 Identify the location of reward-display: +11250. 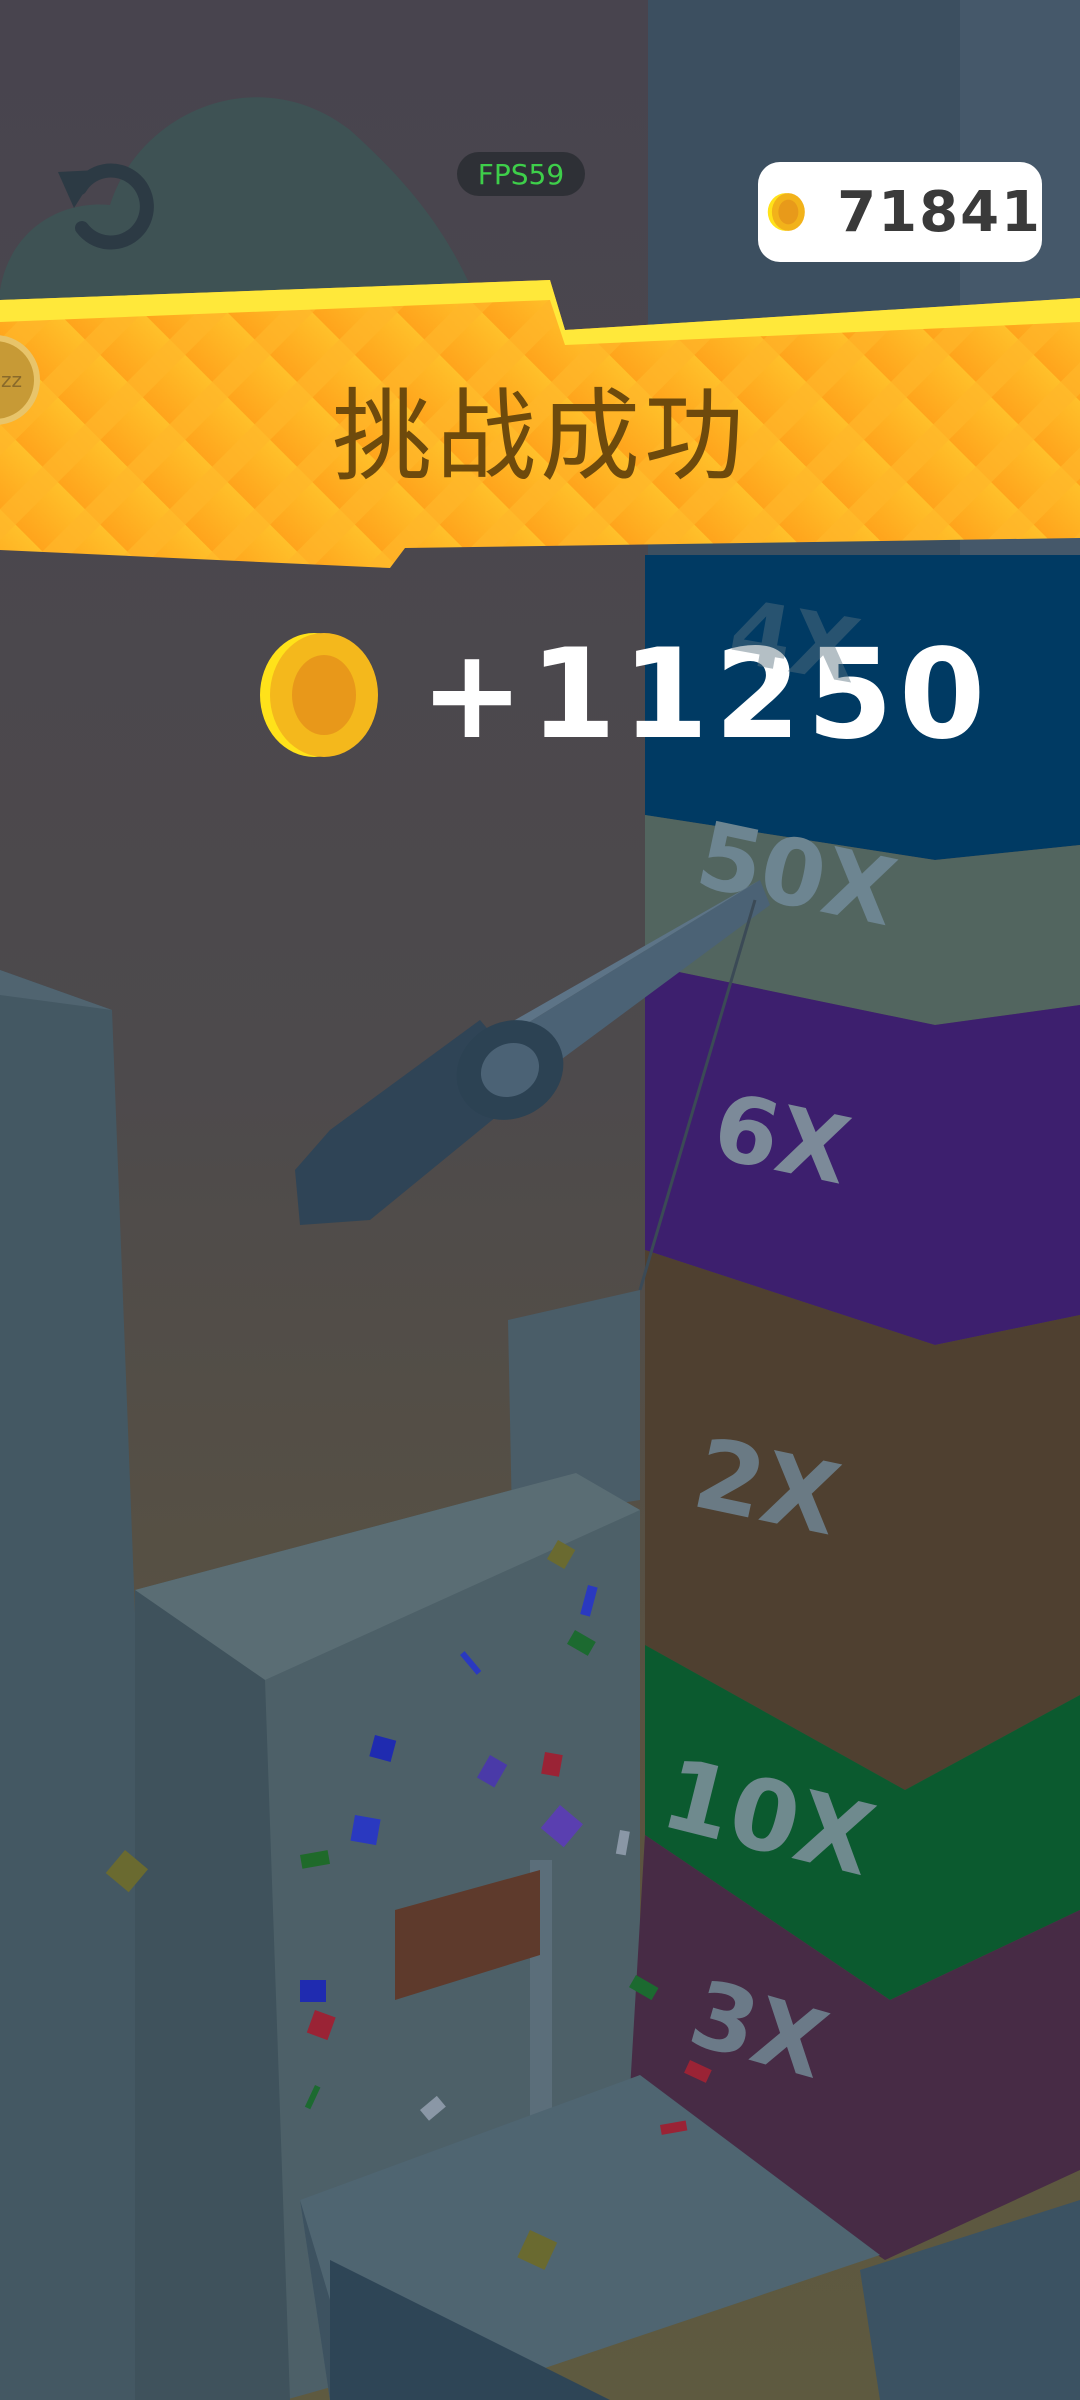
(624, 695).